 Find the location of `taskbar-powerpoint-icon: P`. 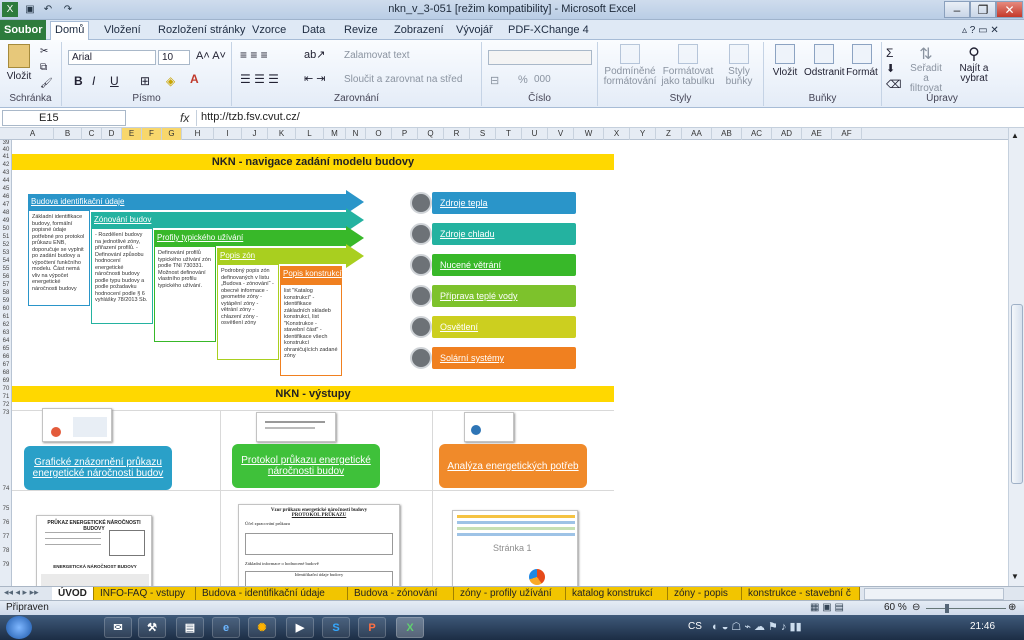

taskbar-powerpoint-icon: P is located at coordinates (372, 627).